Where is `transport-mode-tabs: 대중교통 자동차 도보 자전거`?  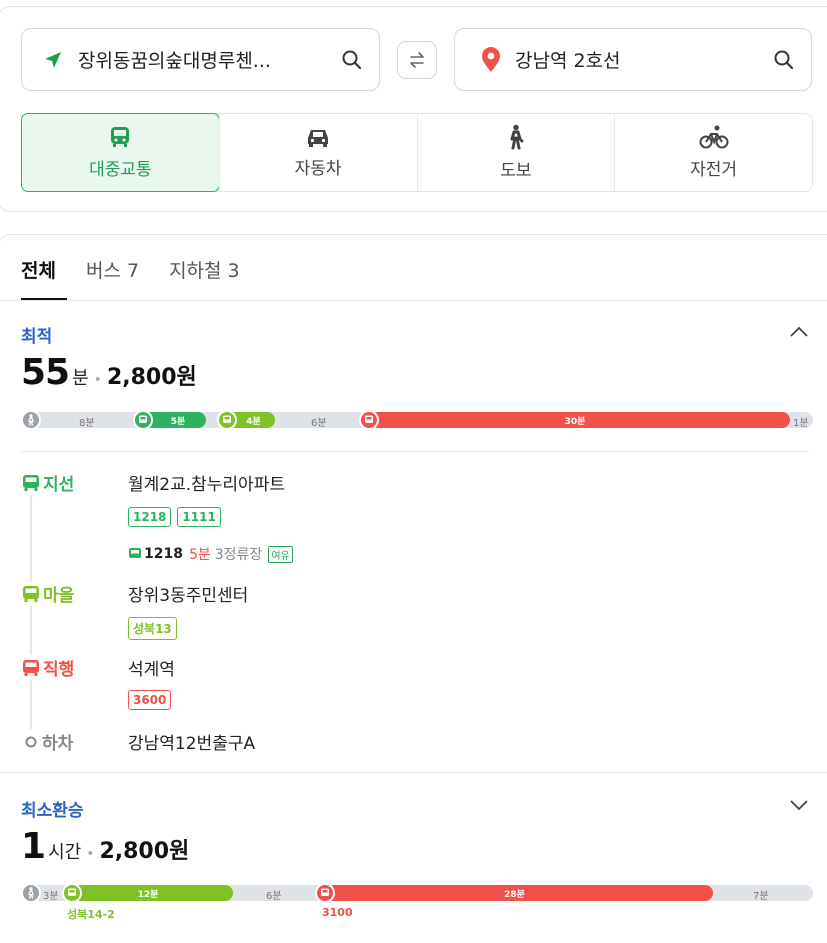
transport-mode-tabs: 대중교통 자동차 도보 자전거 is located at coordinates (417, 152).